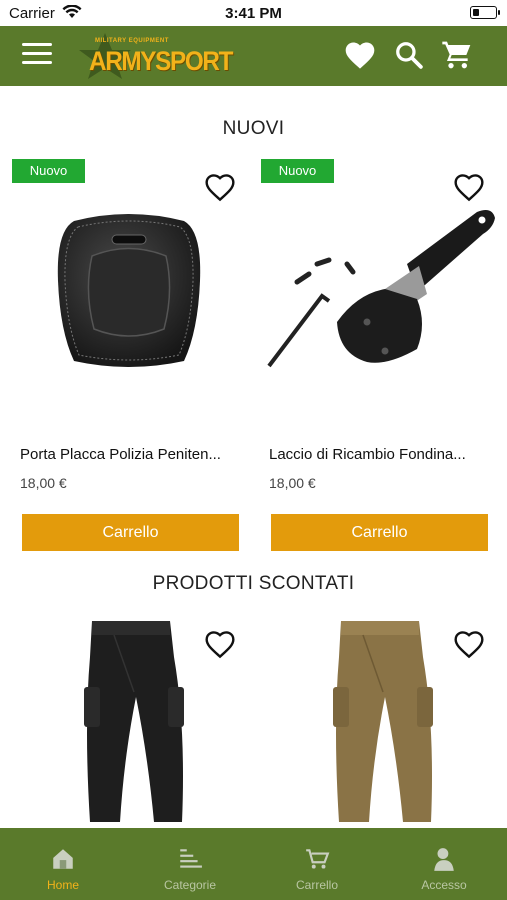  What do you see at coordinates (253, 583) in the screenshot?
I see `section-title-discounted: PRODOTTI SCONTATI` at bounding box center [253, 583].